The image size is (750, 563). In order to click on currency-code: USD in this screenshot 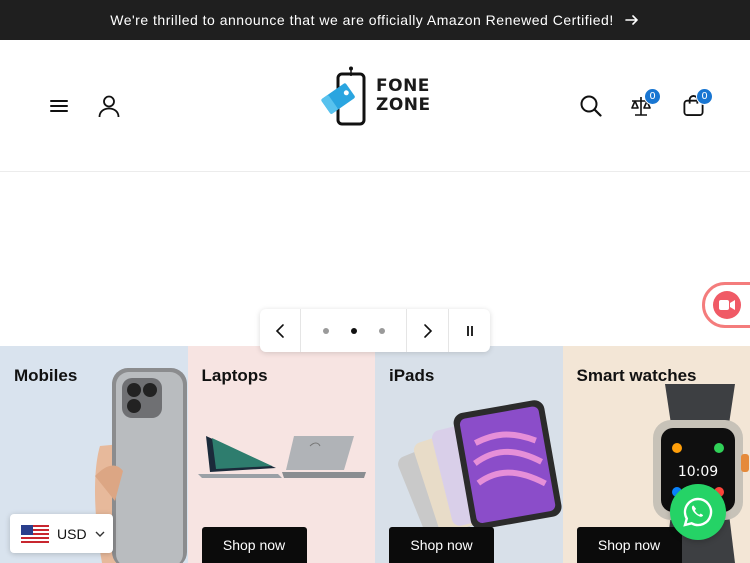, I will do `click(72, 533)`.